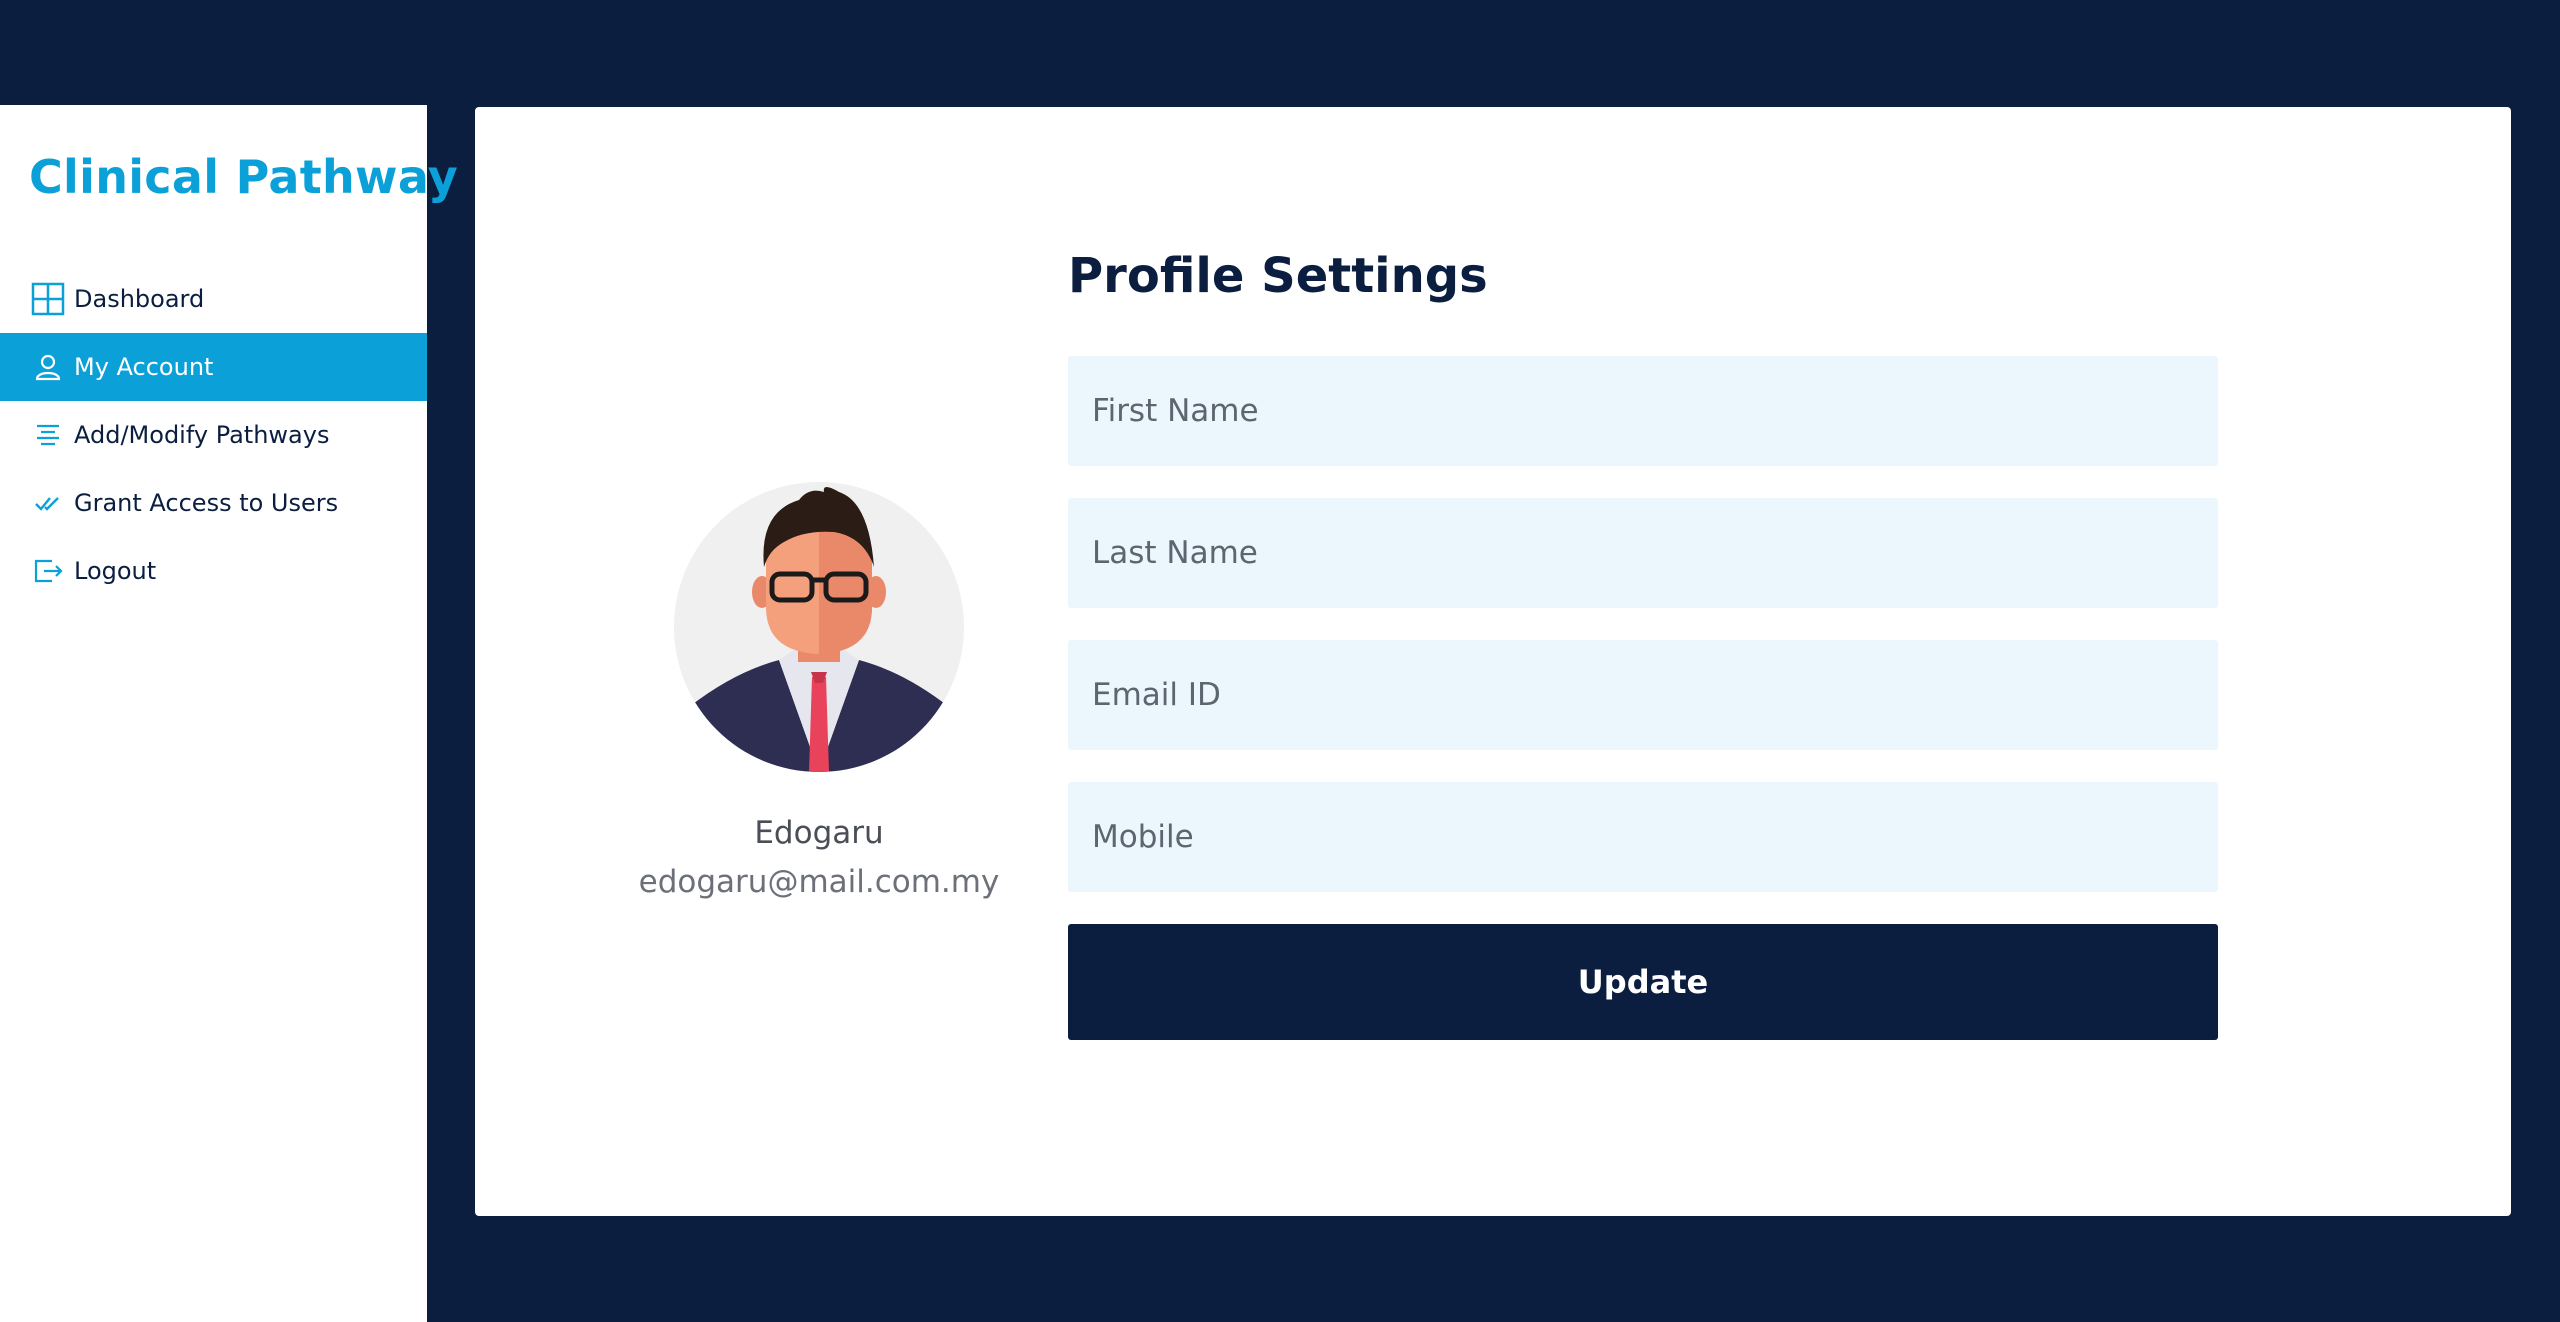 The image size is (2560, 1322). Describe the element at coordinates (48, 299) in the screenshot. I see `grid-icon` at that location.